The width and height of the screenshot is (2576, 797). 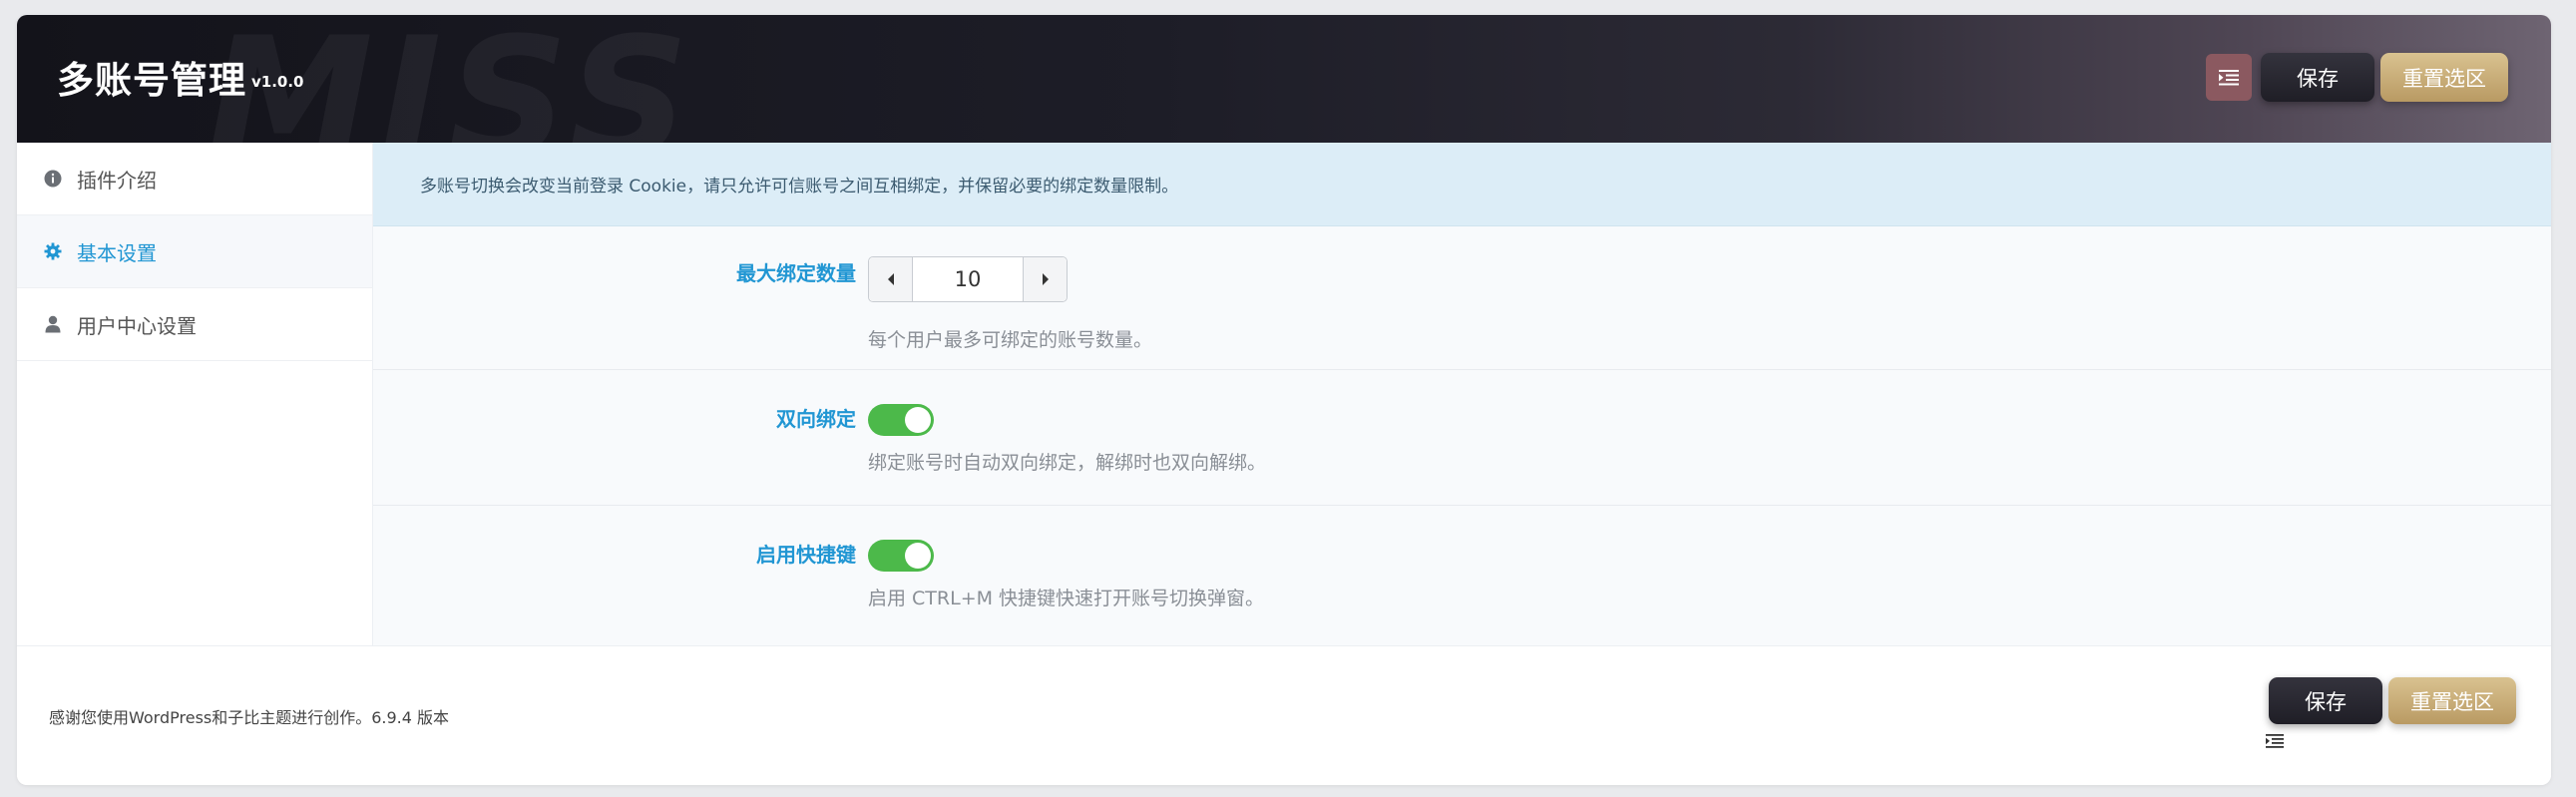 What do you see at coordinates (1066, 598) in the screenshot?
I see `setting-description: 启用 CTRL+M 快捷键快速打开账号切换弹窗。` at bounding box center [1066, 598].